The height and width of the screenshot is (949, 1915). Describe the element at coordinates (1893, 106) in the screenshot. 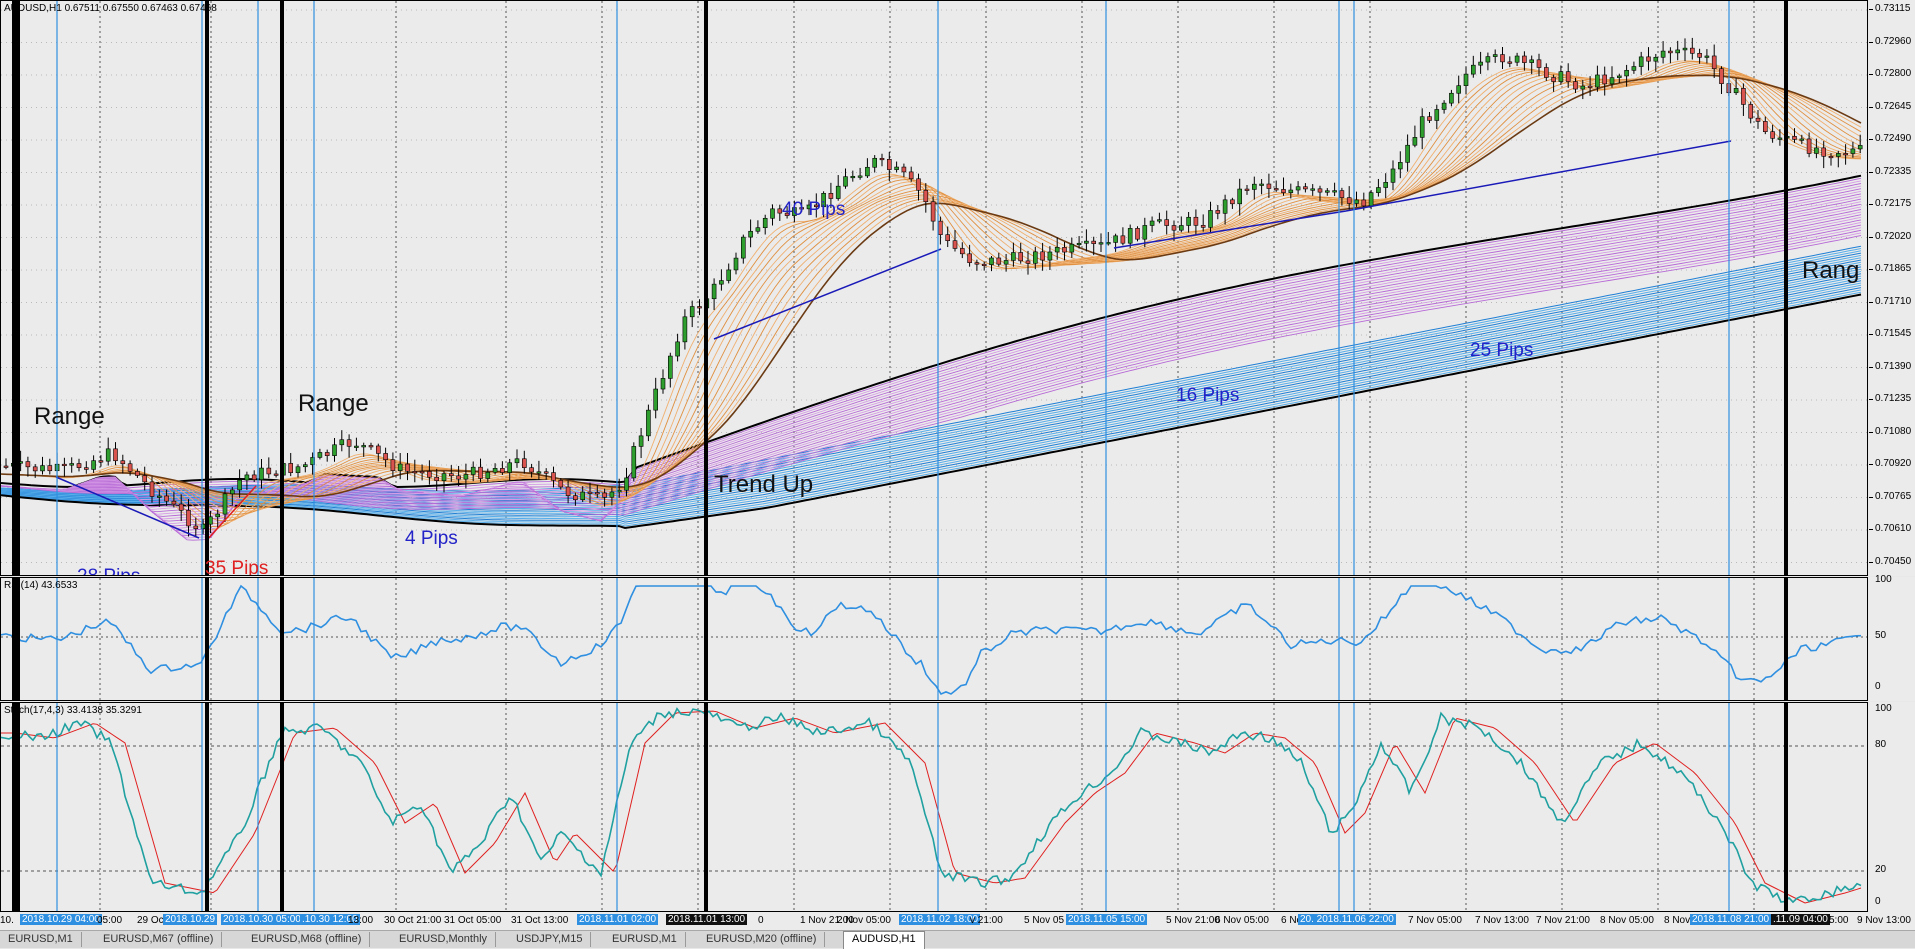

I see `price-axis-label: 0.72645` at that location.